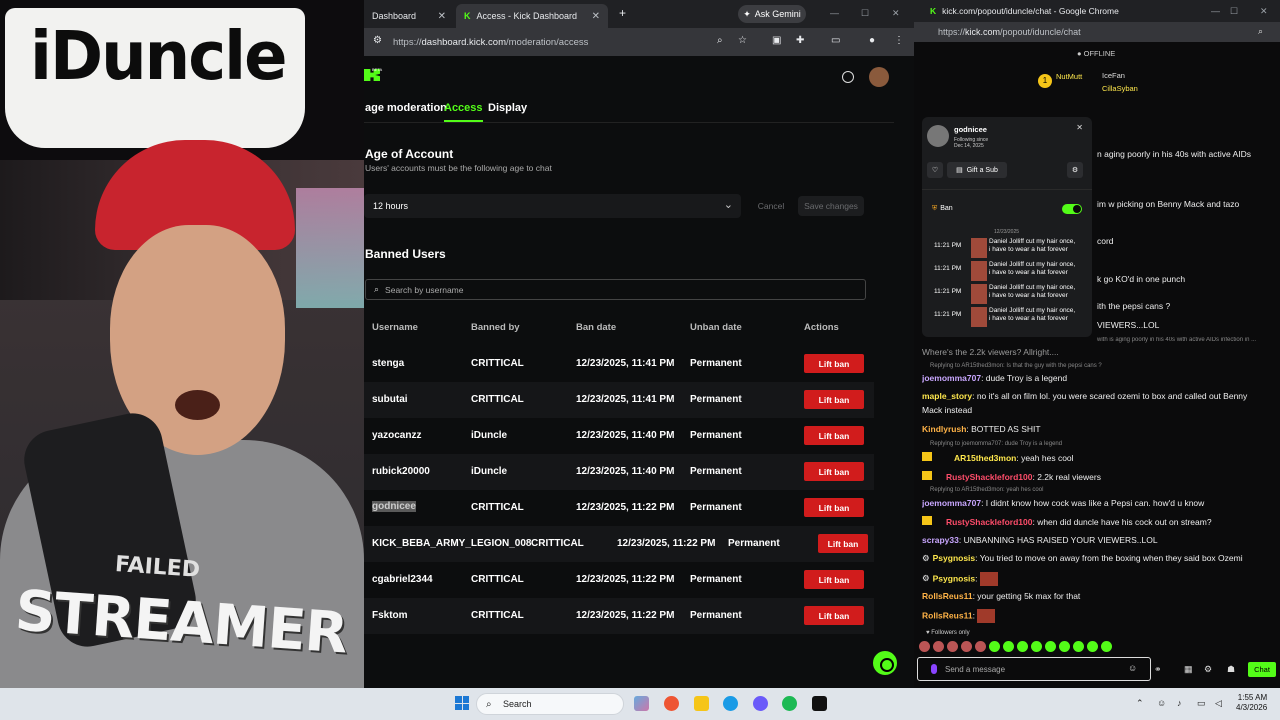  Describe the element at coordinates (1260, 31) in the screenshot. I see `search-icon: ⌕` at that location.